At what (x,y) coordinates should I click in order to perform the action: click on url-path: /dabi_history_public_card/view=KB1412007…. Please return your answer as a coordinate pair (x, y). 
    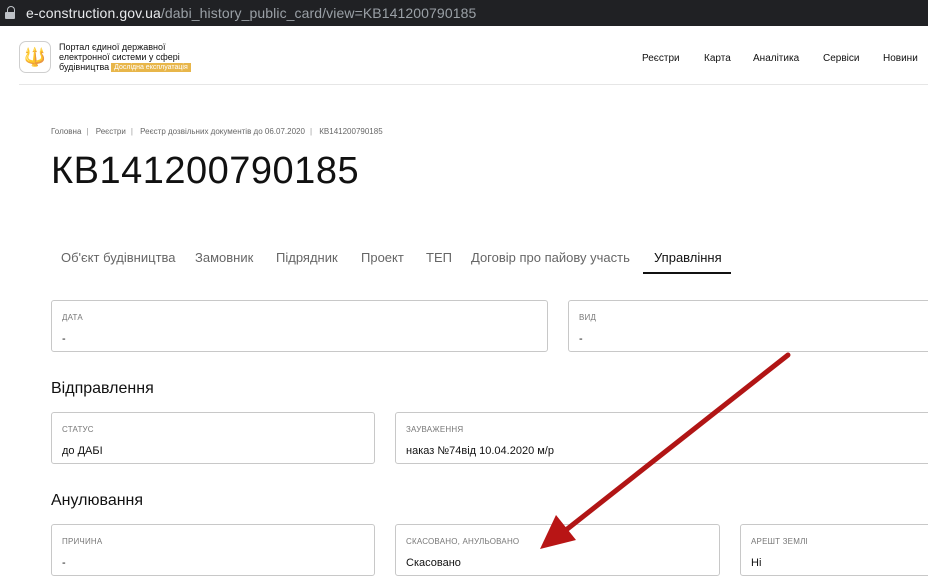
    Looking at the image, I should click on (318, 13).